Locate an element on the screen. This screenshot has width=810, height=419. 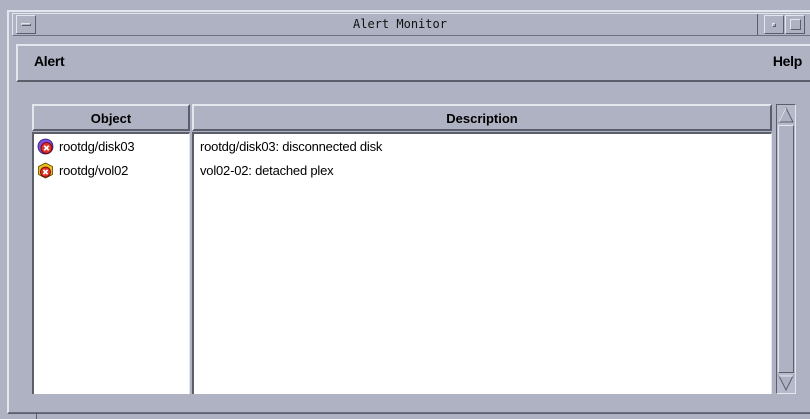
table-row: vol02-02: detached plex is located at coordinates (482, 170).